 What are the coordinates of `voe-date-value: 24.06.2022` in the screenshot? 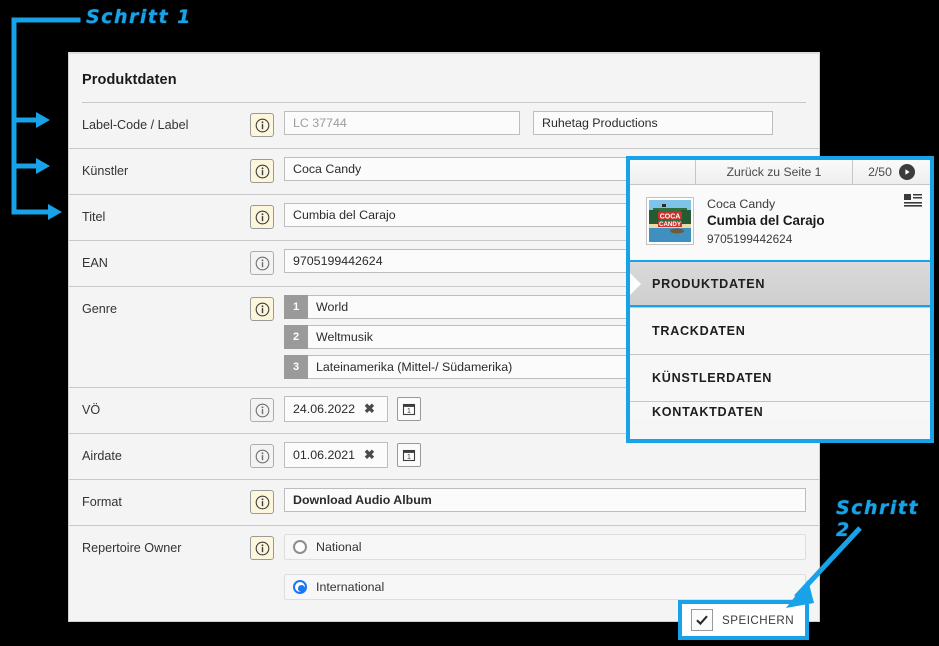 It's located at (324, 409).